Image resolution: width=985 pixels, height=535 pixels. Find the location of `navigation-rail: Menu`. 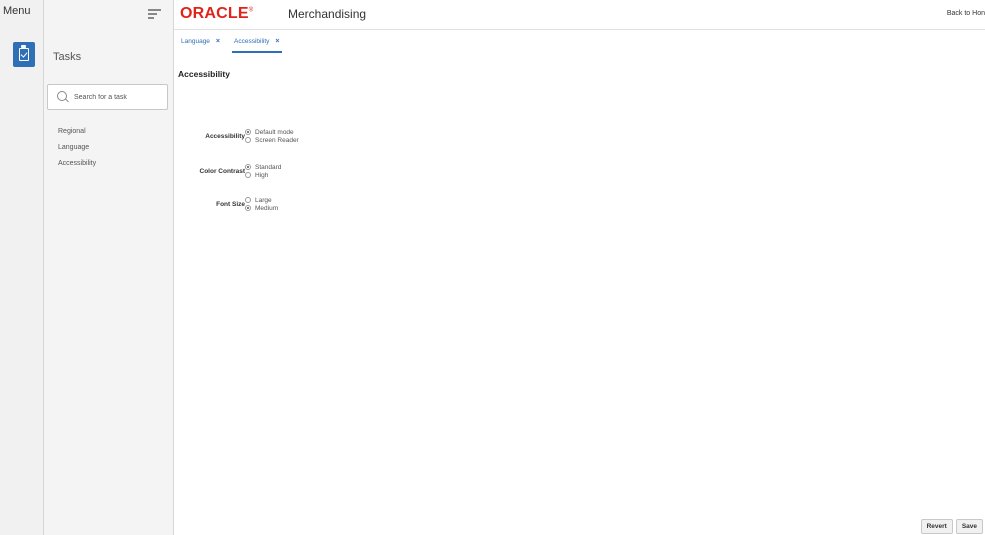

navigation-rail: Menu is located at coordinates (22, 267).